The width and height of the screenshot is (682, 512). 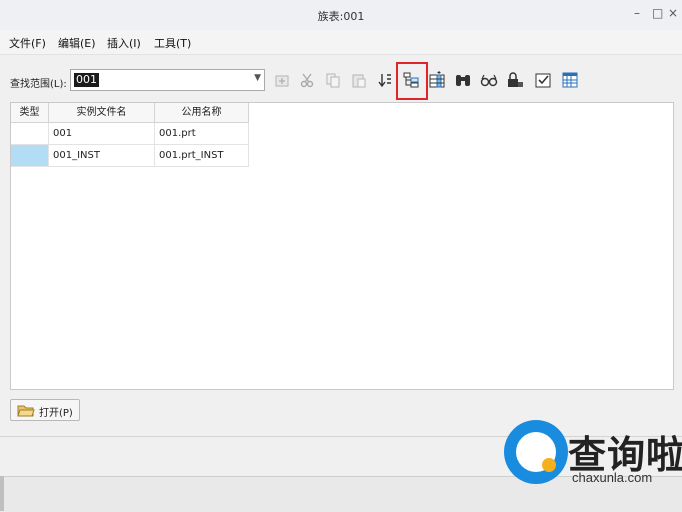 What do you see at coordinates (673, 13) in the screenshot?
I see `close-button: ×` at bounding box center [673, 13].